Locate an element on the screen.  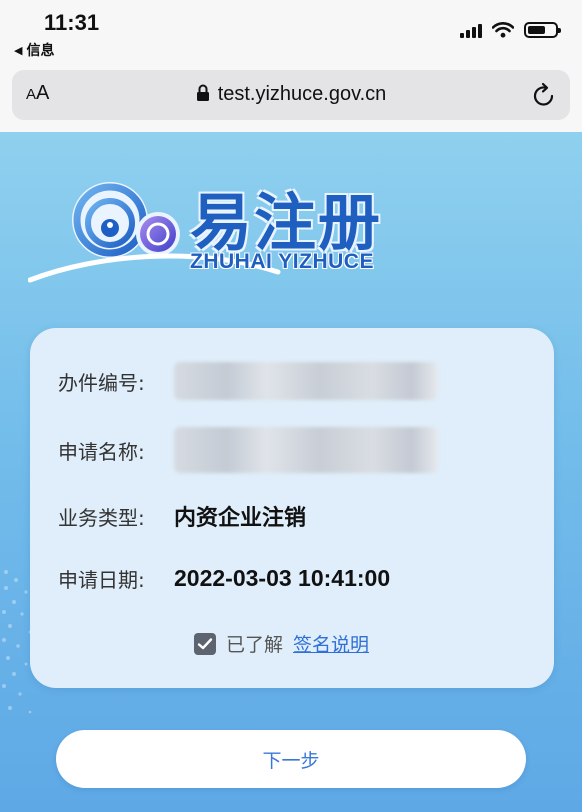
back-app-label: 信息 is located at coordinates (40, 51).